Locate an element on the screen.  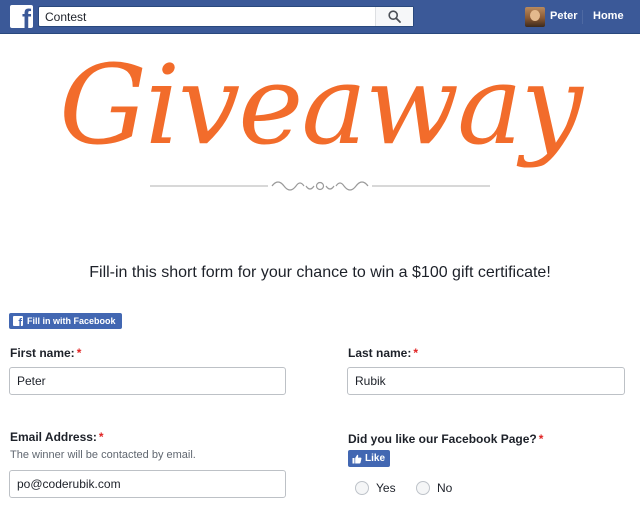
email-label: Email Address: * is located at coordinates (57, 437).